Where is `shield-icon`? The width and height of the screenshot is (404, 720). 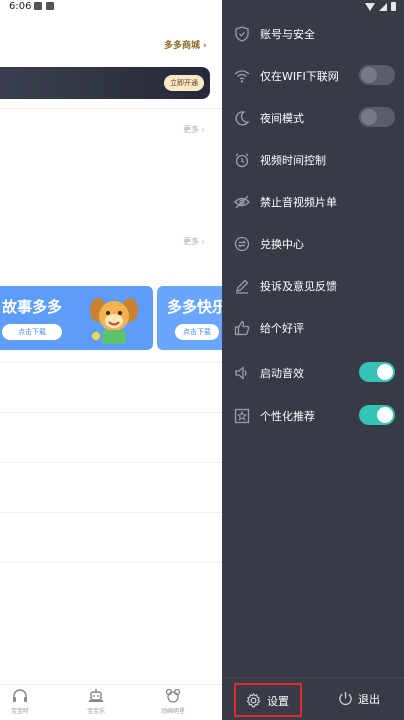 shield-icon is located at coordinates (242, 34).